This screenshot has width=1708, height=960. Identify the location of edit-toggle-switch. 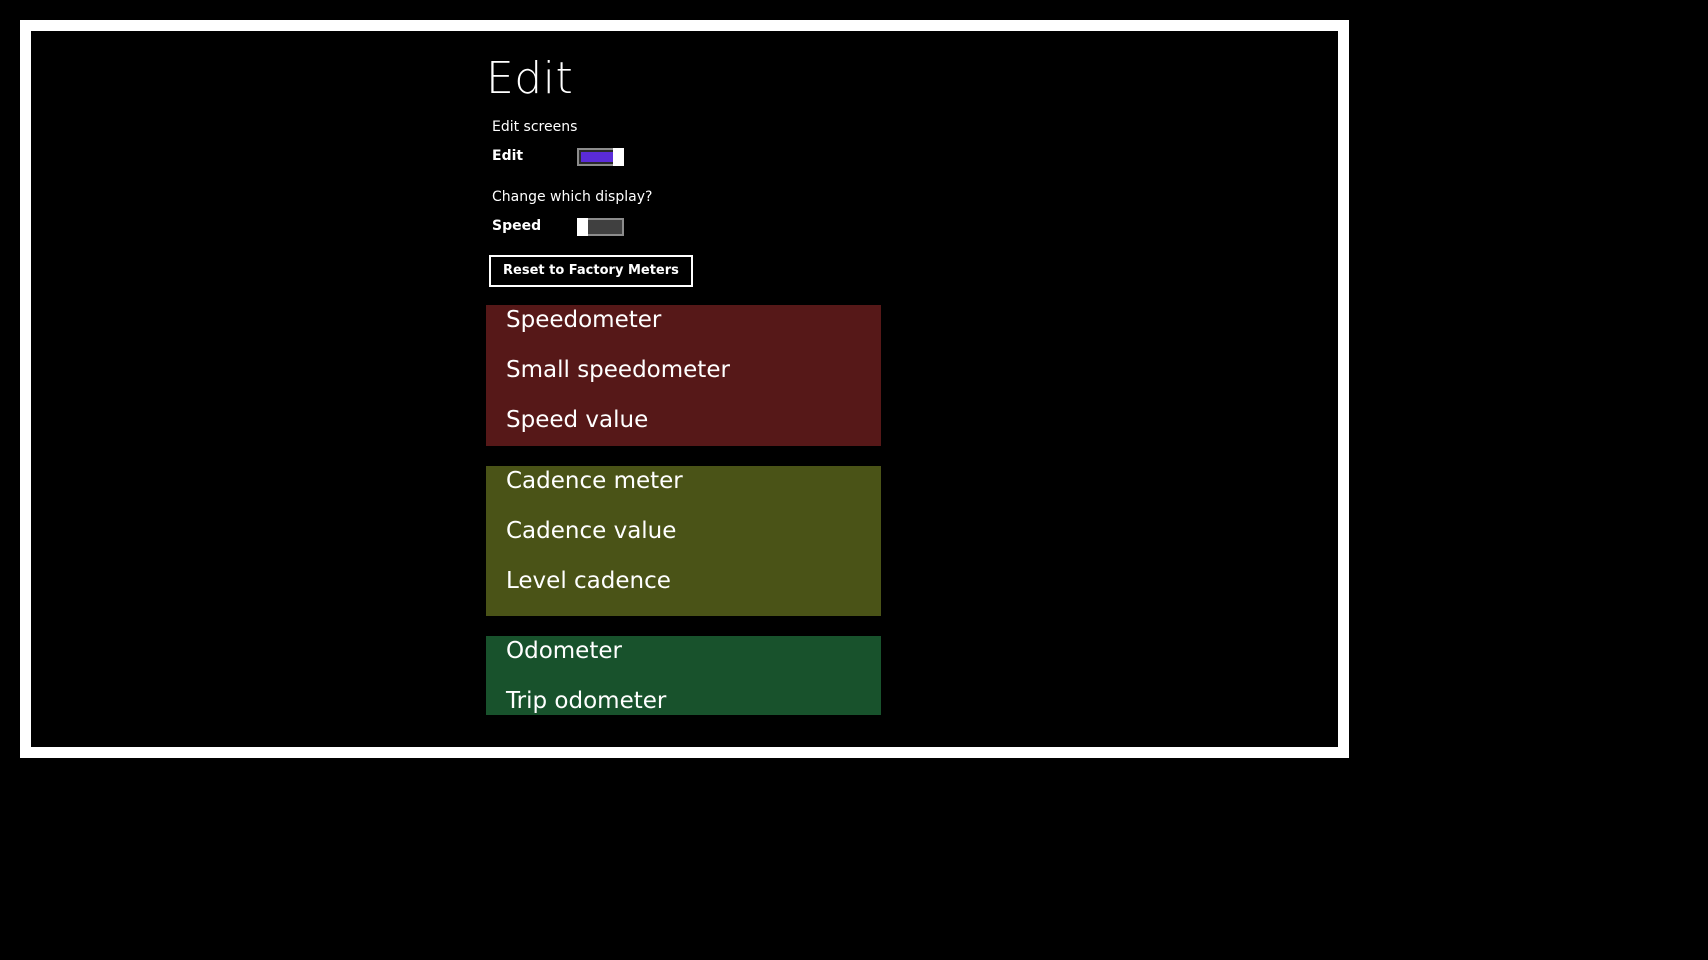
(600, 156).